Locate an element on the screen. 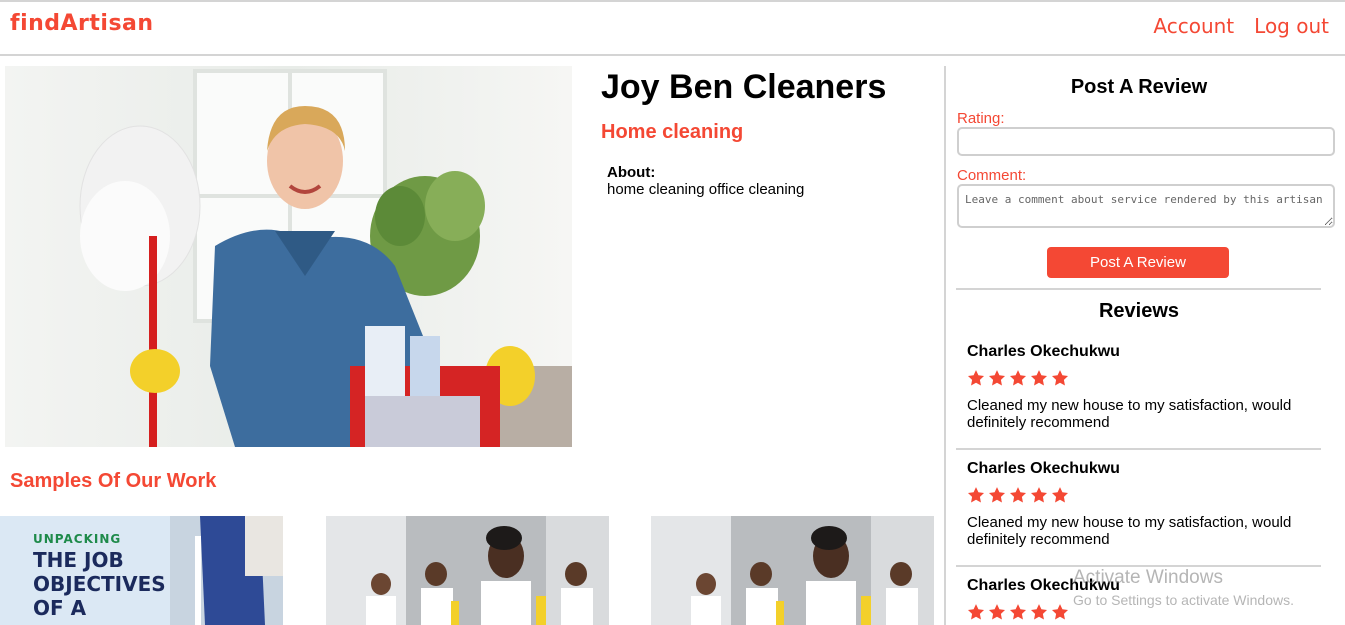  site-logo: findArtisan is located at coordinates (82, 23).